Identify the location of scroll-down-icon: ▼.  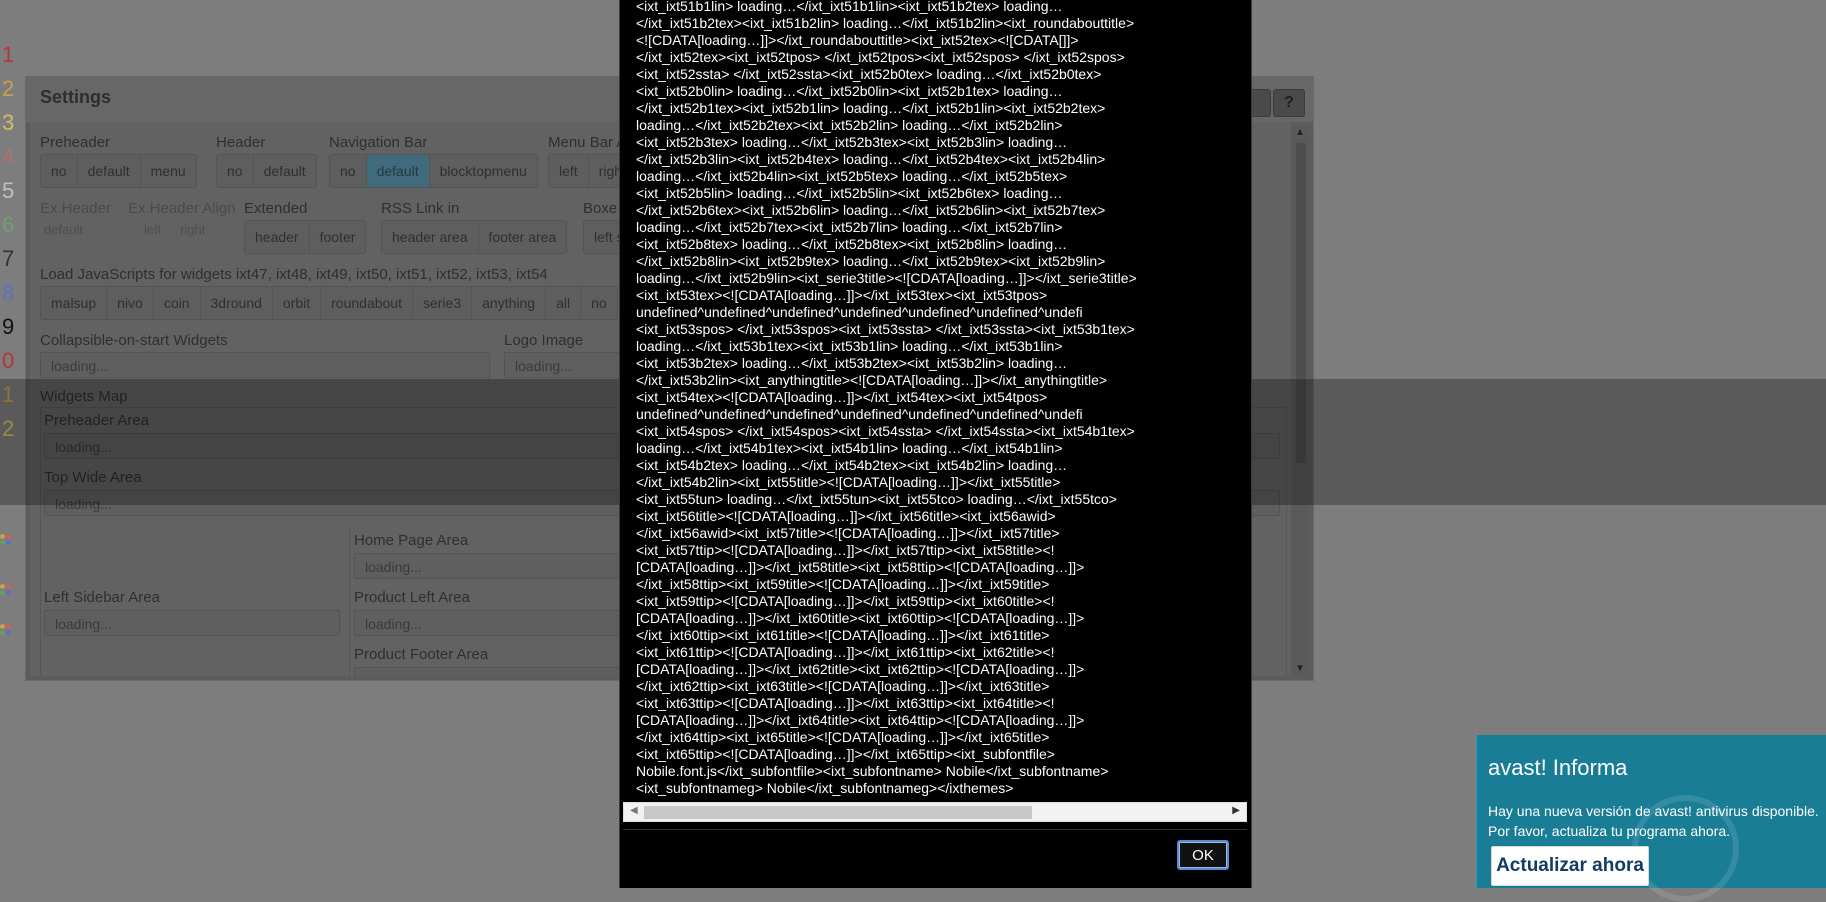
(1300, 668).